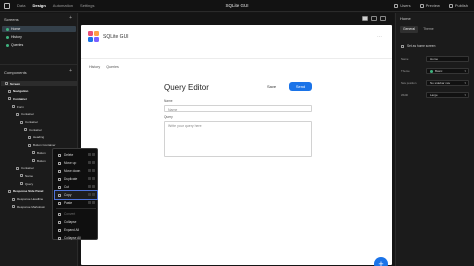  I want to click on tree-item: Form, so click(18, 106).